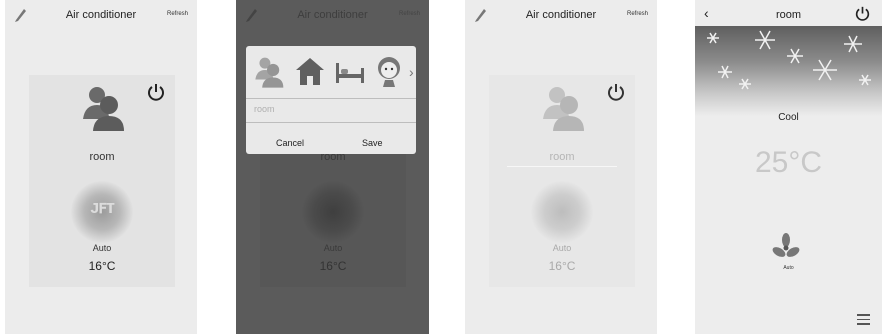  What do you see at coordinates (788, 117) in the screenshot?
I see `mode-label: Cool` at bounding box center [788, 117].